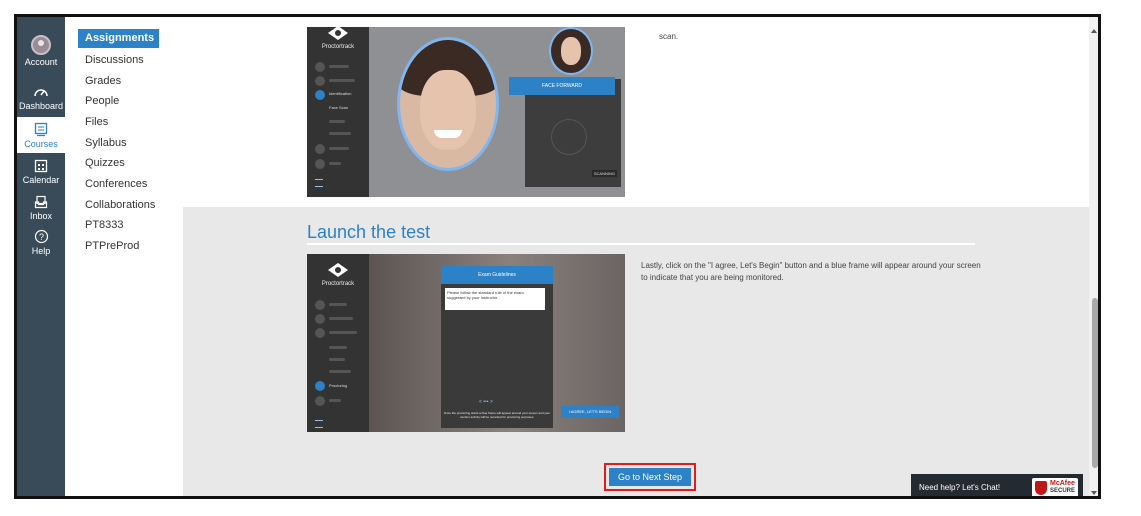 Image resolution: width=1141 pixels, height=516 pixels. What do you see at coordinates (96, 122) in the screenshot?
I see `course-nav-files: Files` at bounding box center [96, 122].